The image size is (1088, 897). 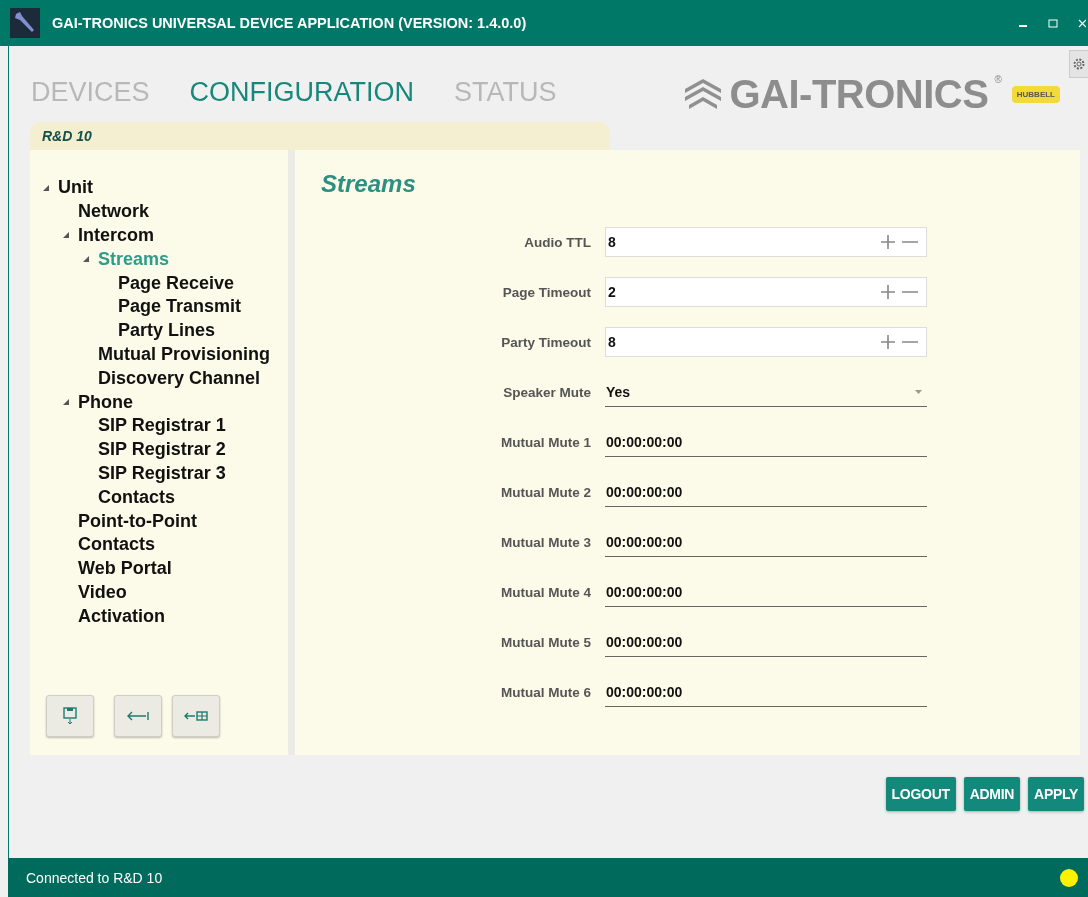 What do you see at coordinates (546, 342) in the screenshot?
I see `field-label: Party Timeout` at bounding box center [546, 342].